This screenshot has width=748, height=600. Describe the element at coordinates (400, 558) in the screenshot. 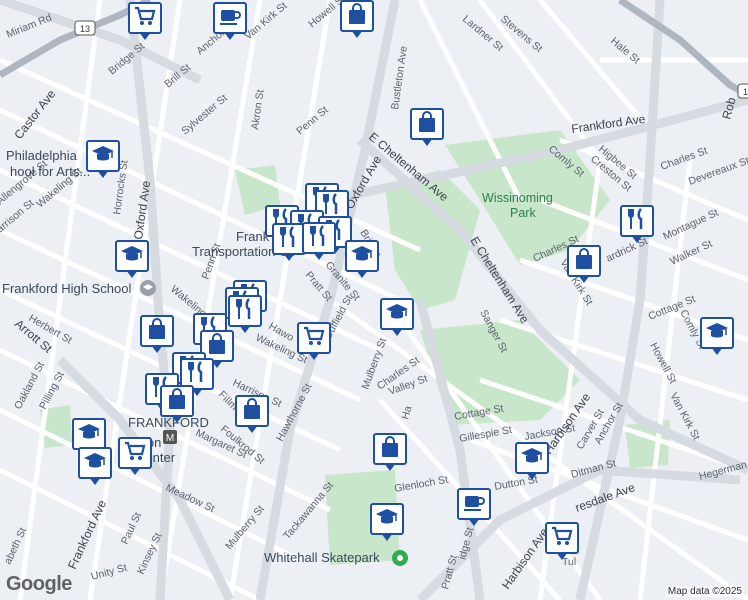

I see `park-marker-icon` at that location.